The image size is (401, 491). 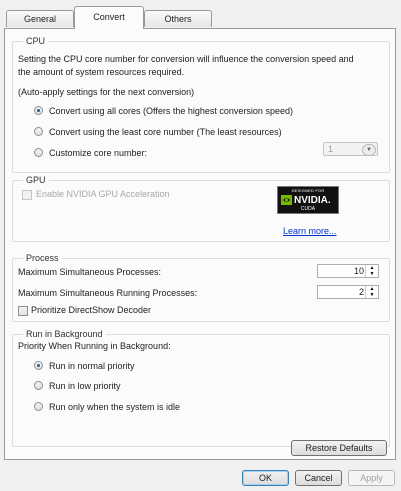 I want to click on max-simultaneous-label: Maximum Simultaneous Processes:, so click(x=90, y=272).